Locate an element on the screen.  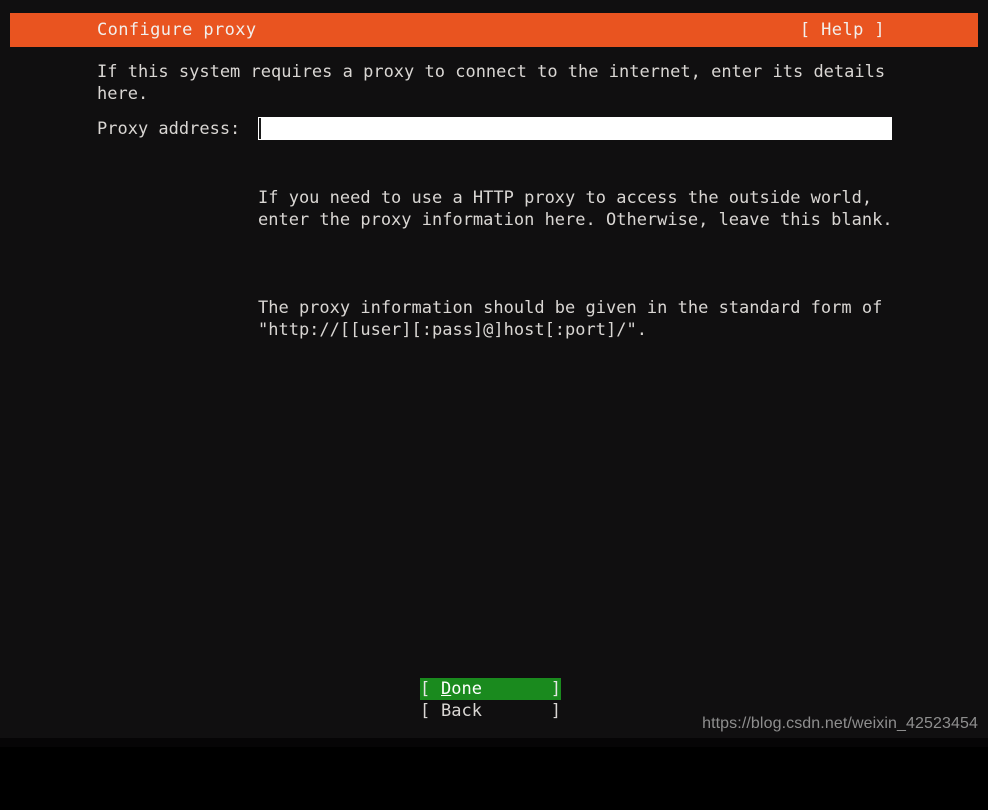
header-bar: Configure proxy [ Help ] is located at coordinates (494, 30).